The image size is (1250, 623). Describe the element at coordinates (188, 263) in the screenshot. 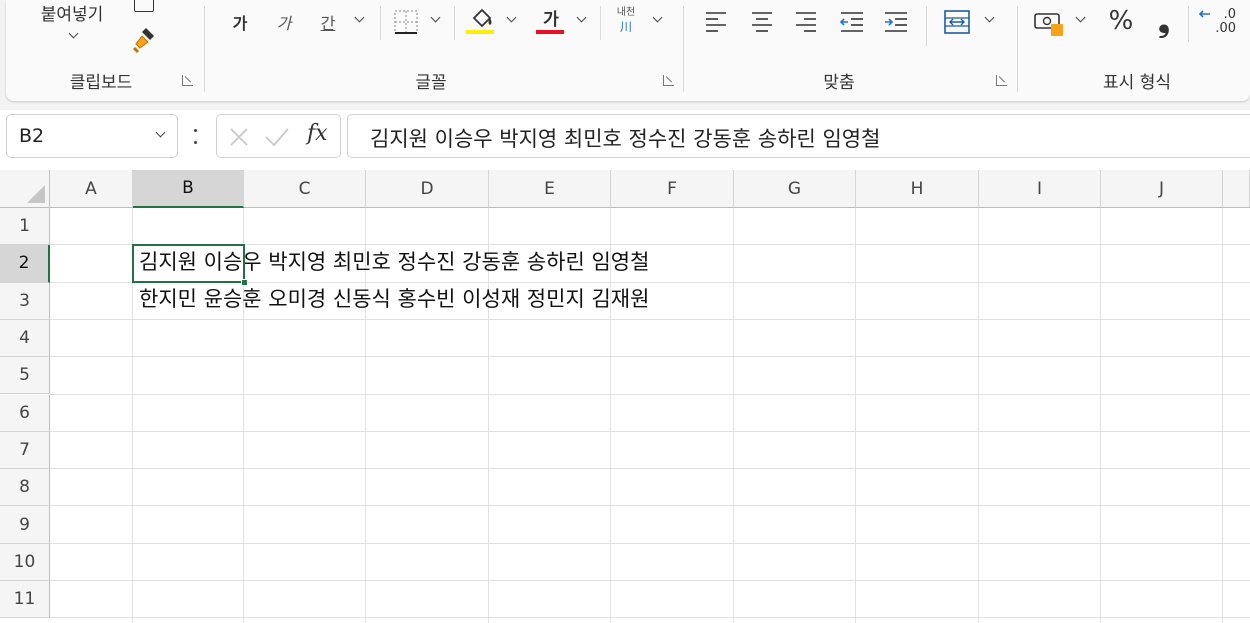

I see `active-cell-B2` at that location.